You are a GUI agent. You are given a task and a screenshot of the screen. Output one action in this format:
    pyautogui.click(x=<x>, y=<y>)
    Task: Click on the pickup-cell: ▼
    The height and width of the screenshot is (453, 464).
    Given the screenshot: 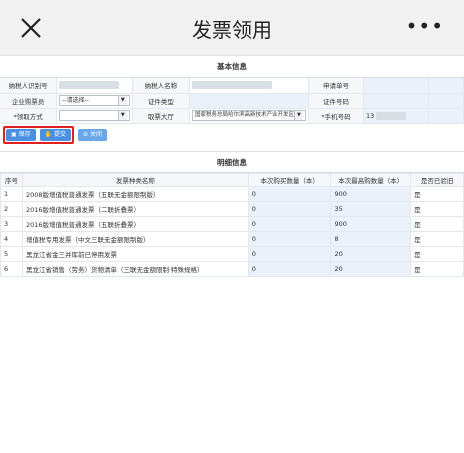 What is the action you would take?
    pyautogui.click(x=94, y=116)
    